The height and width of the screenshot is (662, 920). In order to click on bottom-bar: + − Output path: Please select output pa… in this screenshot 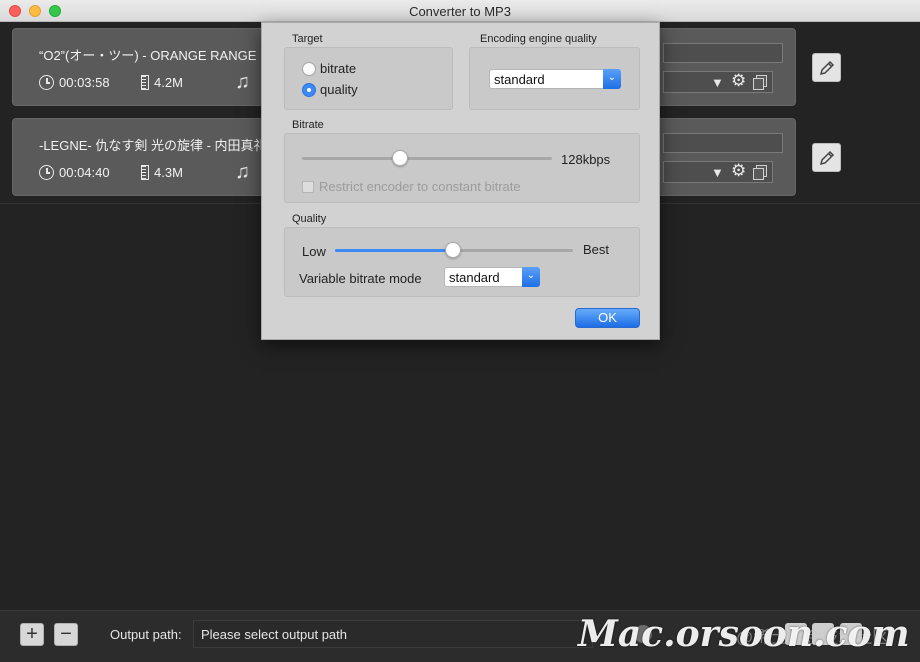, I will do `click(460, 636)`.